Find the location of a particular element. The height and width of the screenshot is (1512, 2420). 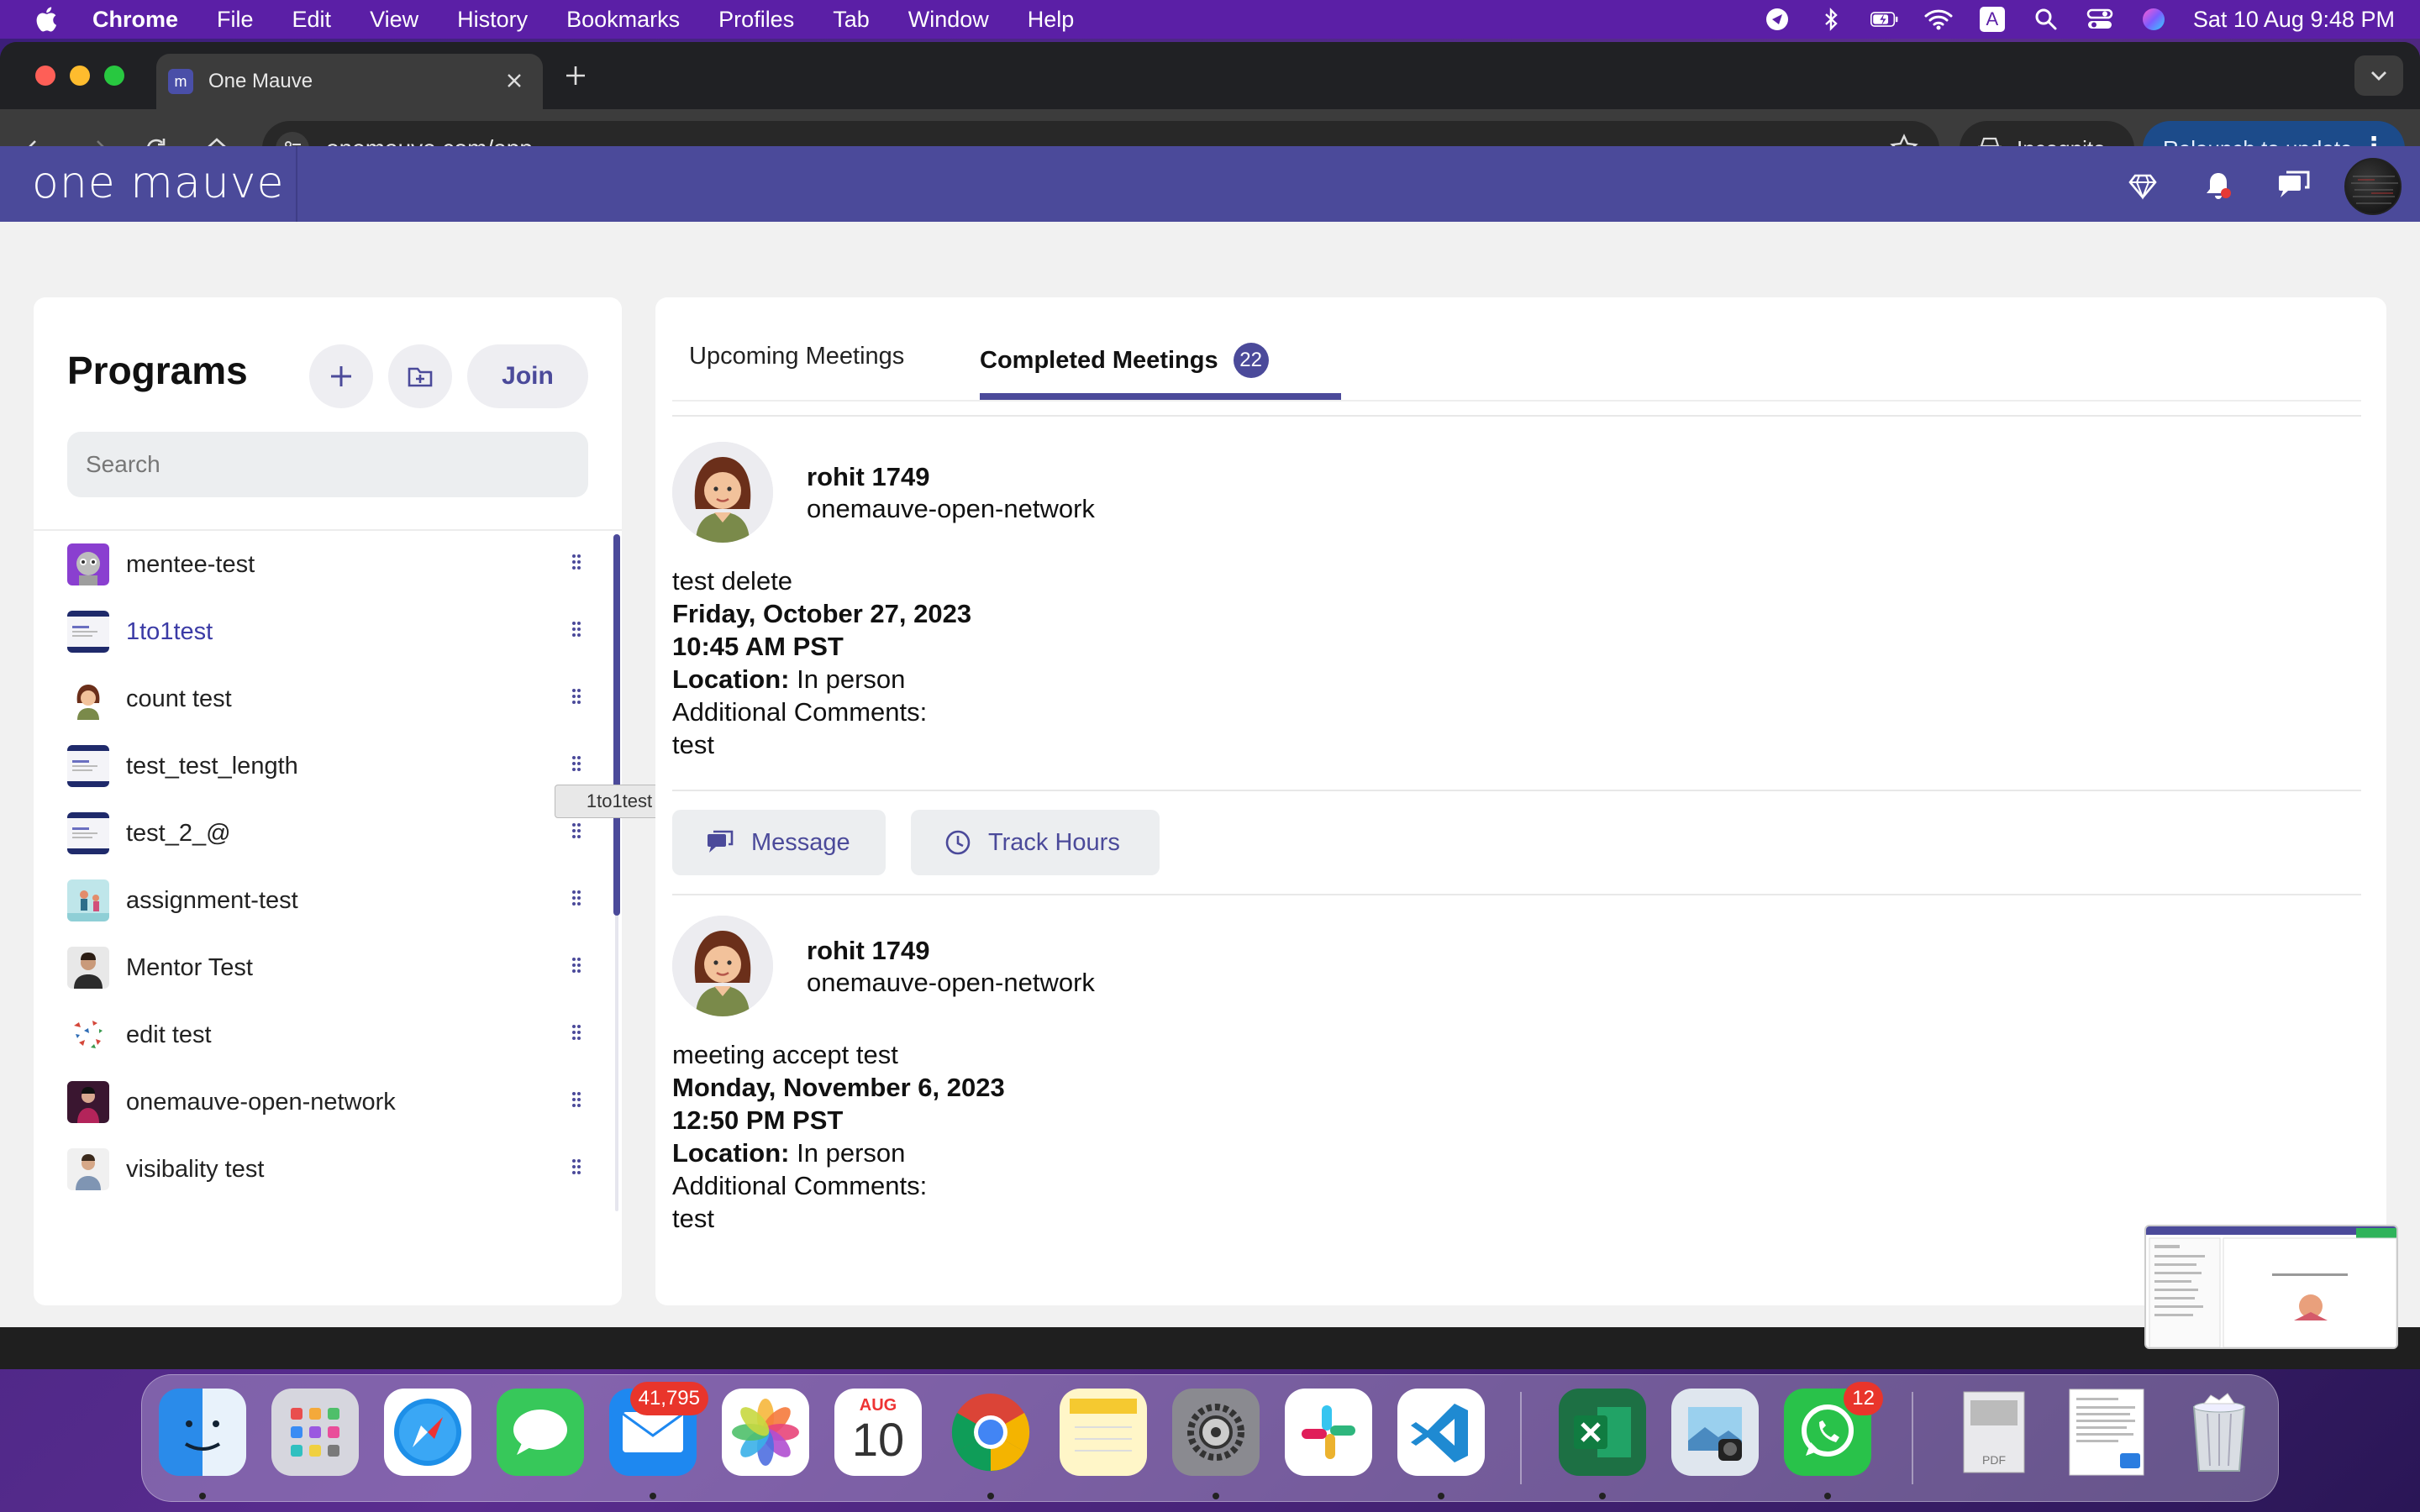

safari-icon is located at coordinates (428, 1432).